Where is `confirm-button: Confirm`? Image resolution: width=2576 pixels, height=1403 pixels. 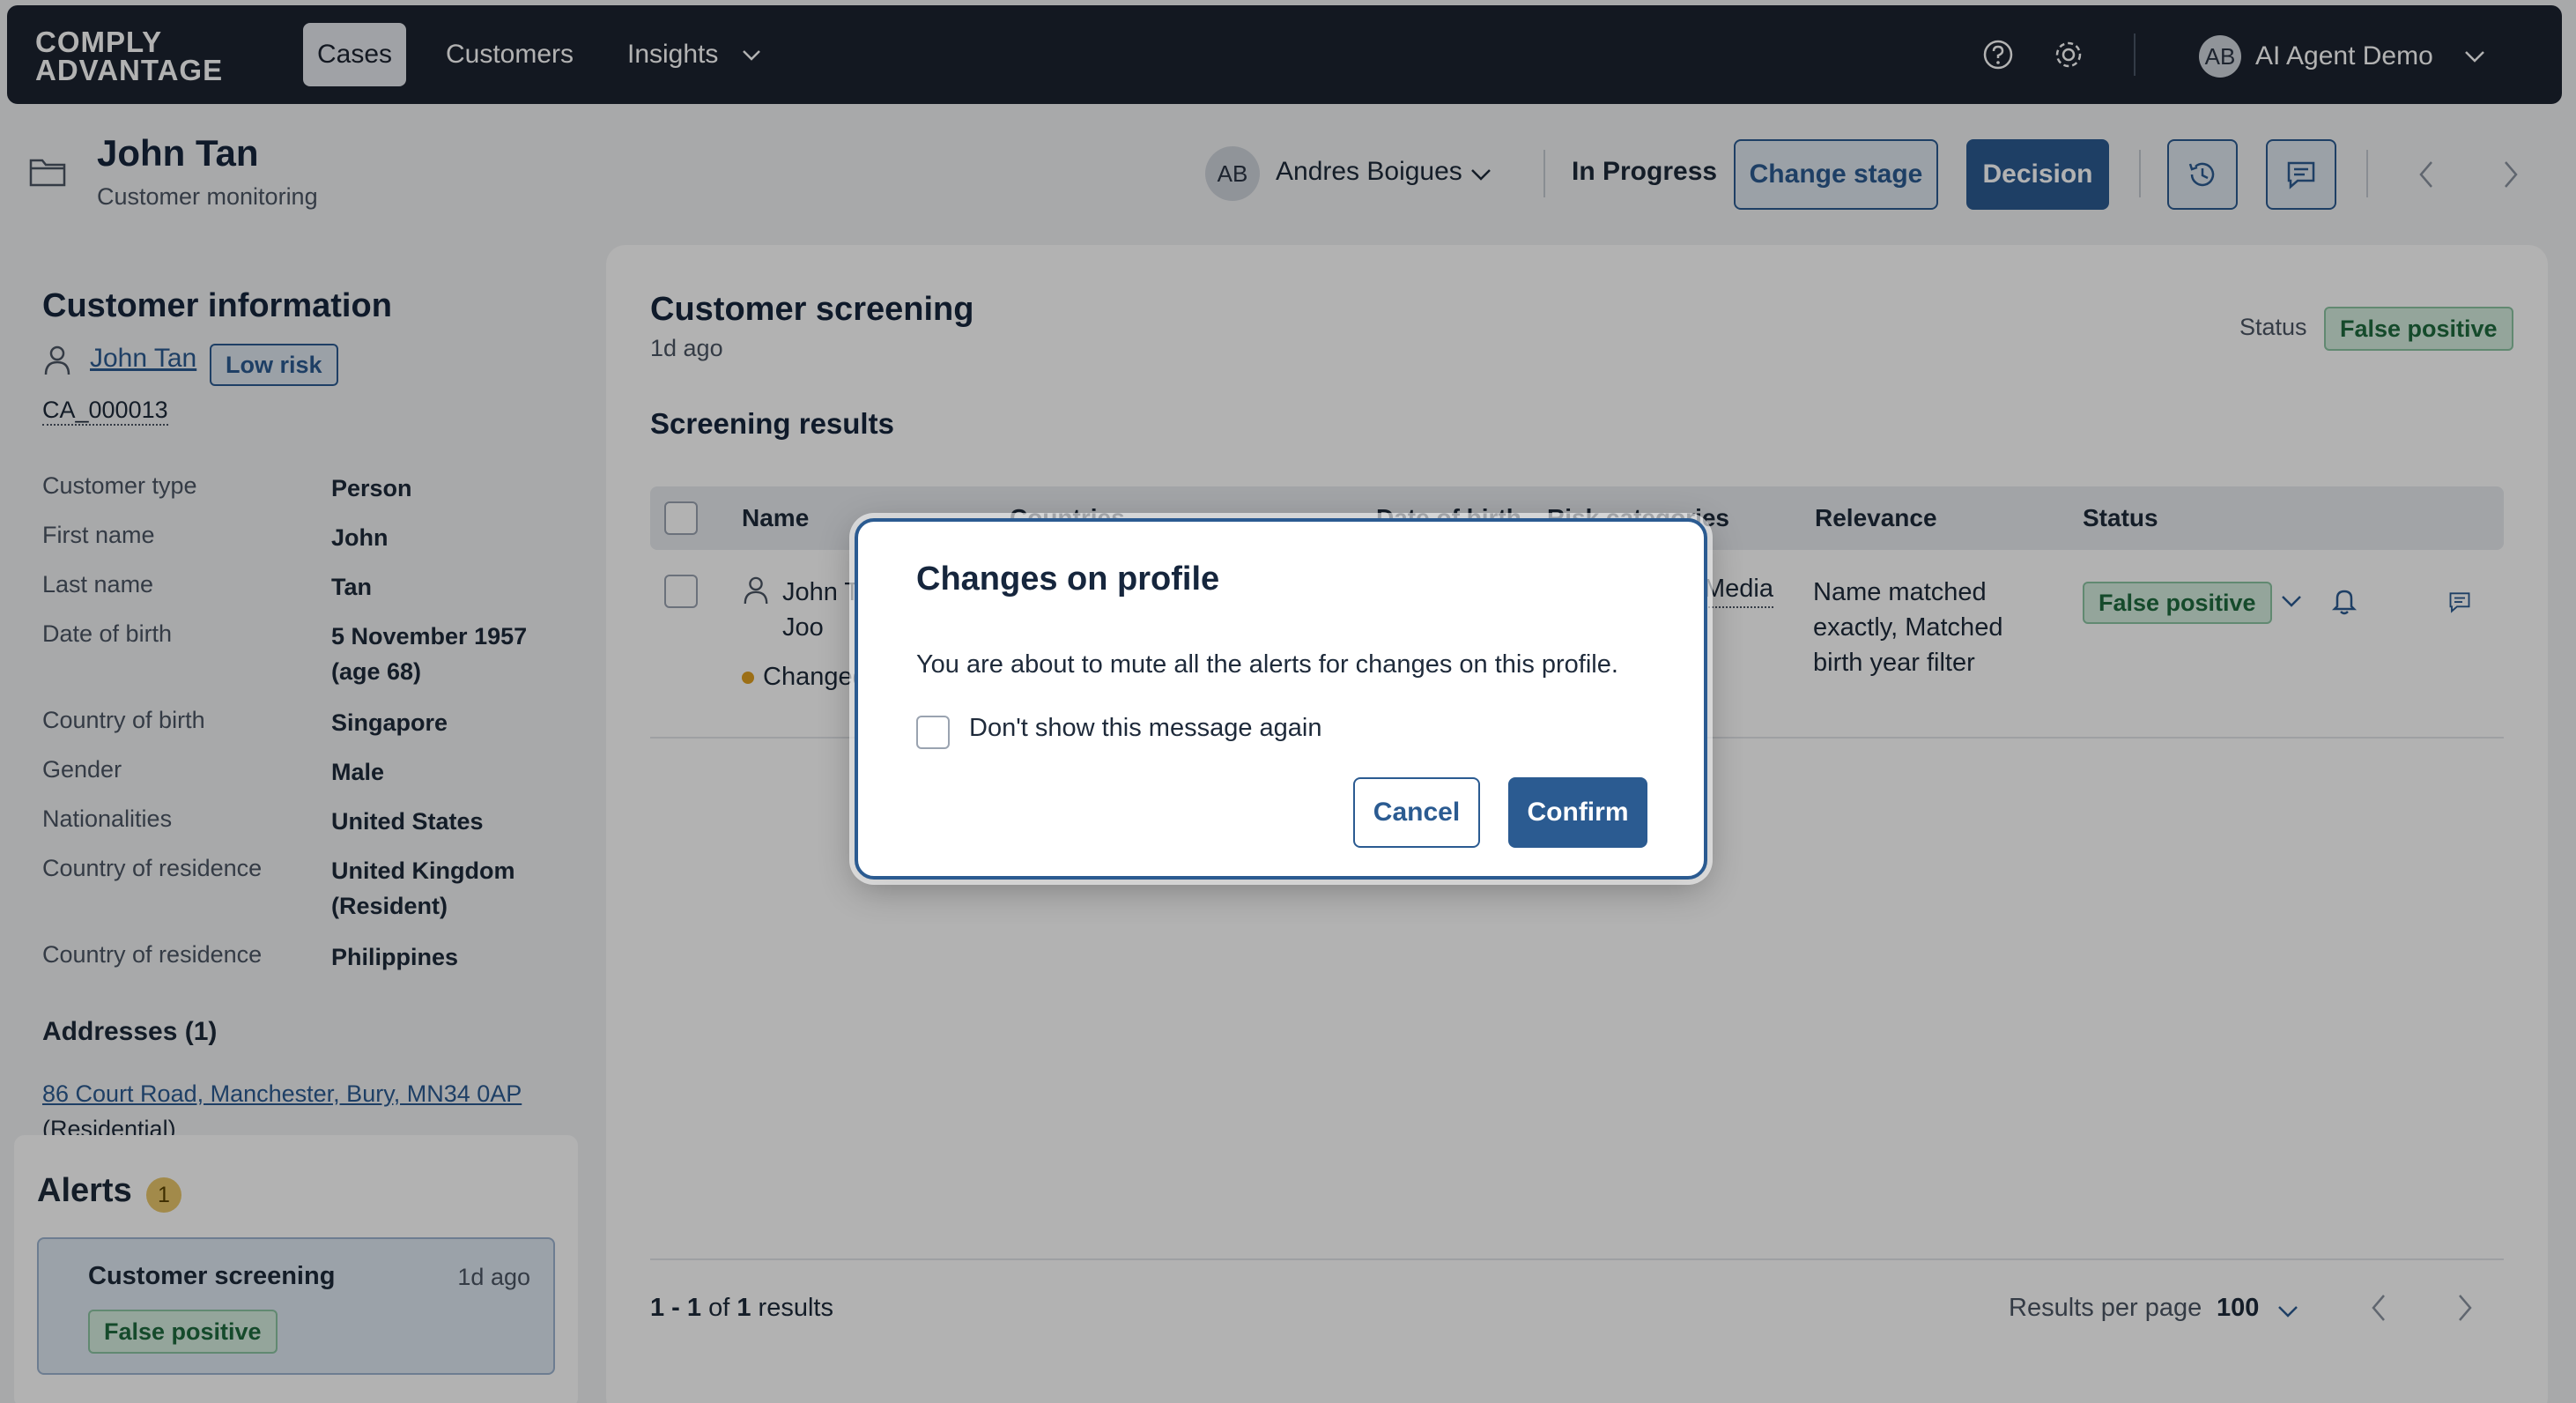
confirm-button: Confirm is located at coordinates (1577, 812).